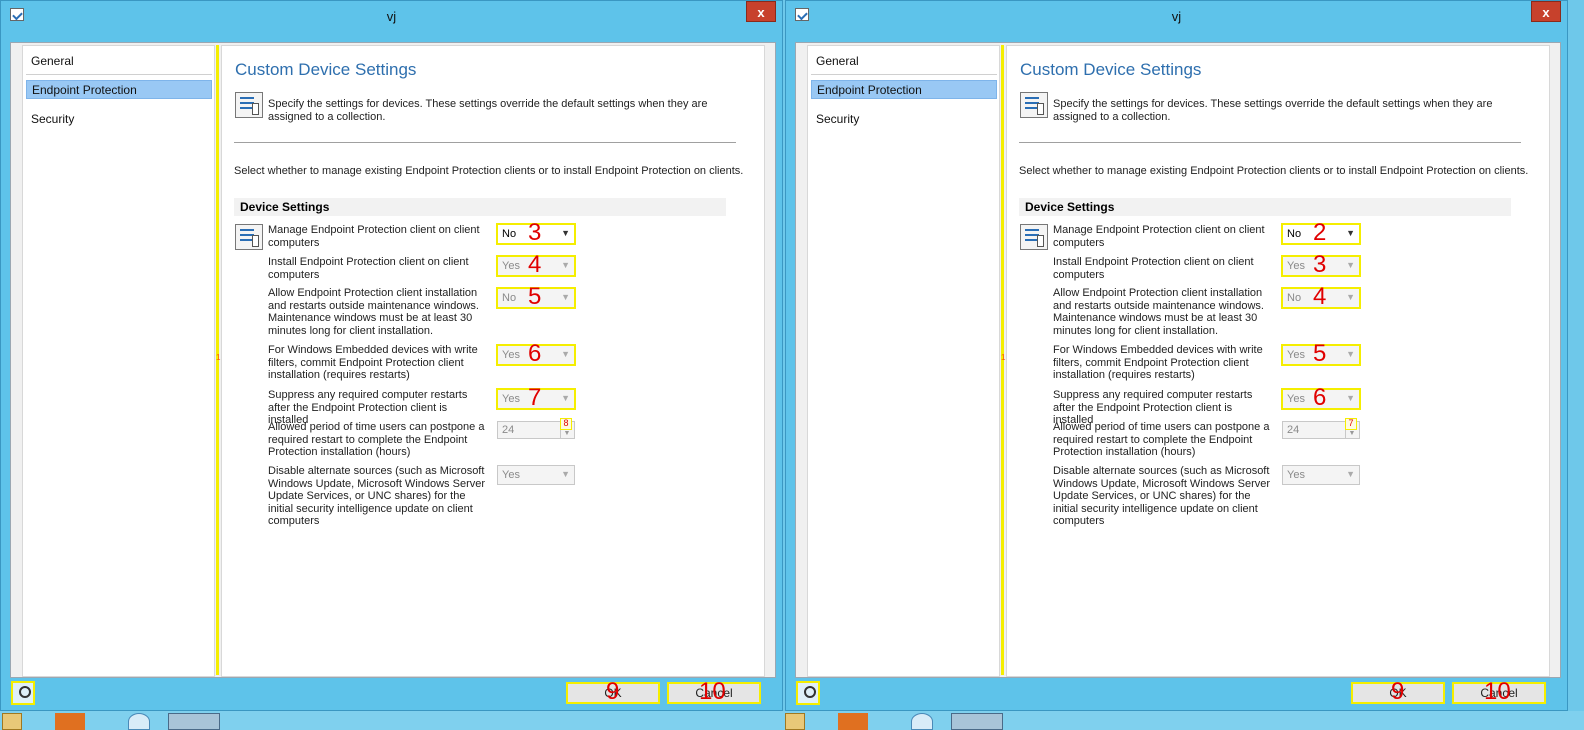  I want to click on allow-outside-maintenance-dropdown: No 5 ▼, so click(536, 296).